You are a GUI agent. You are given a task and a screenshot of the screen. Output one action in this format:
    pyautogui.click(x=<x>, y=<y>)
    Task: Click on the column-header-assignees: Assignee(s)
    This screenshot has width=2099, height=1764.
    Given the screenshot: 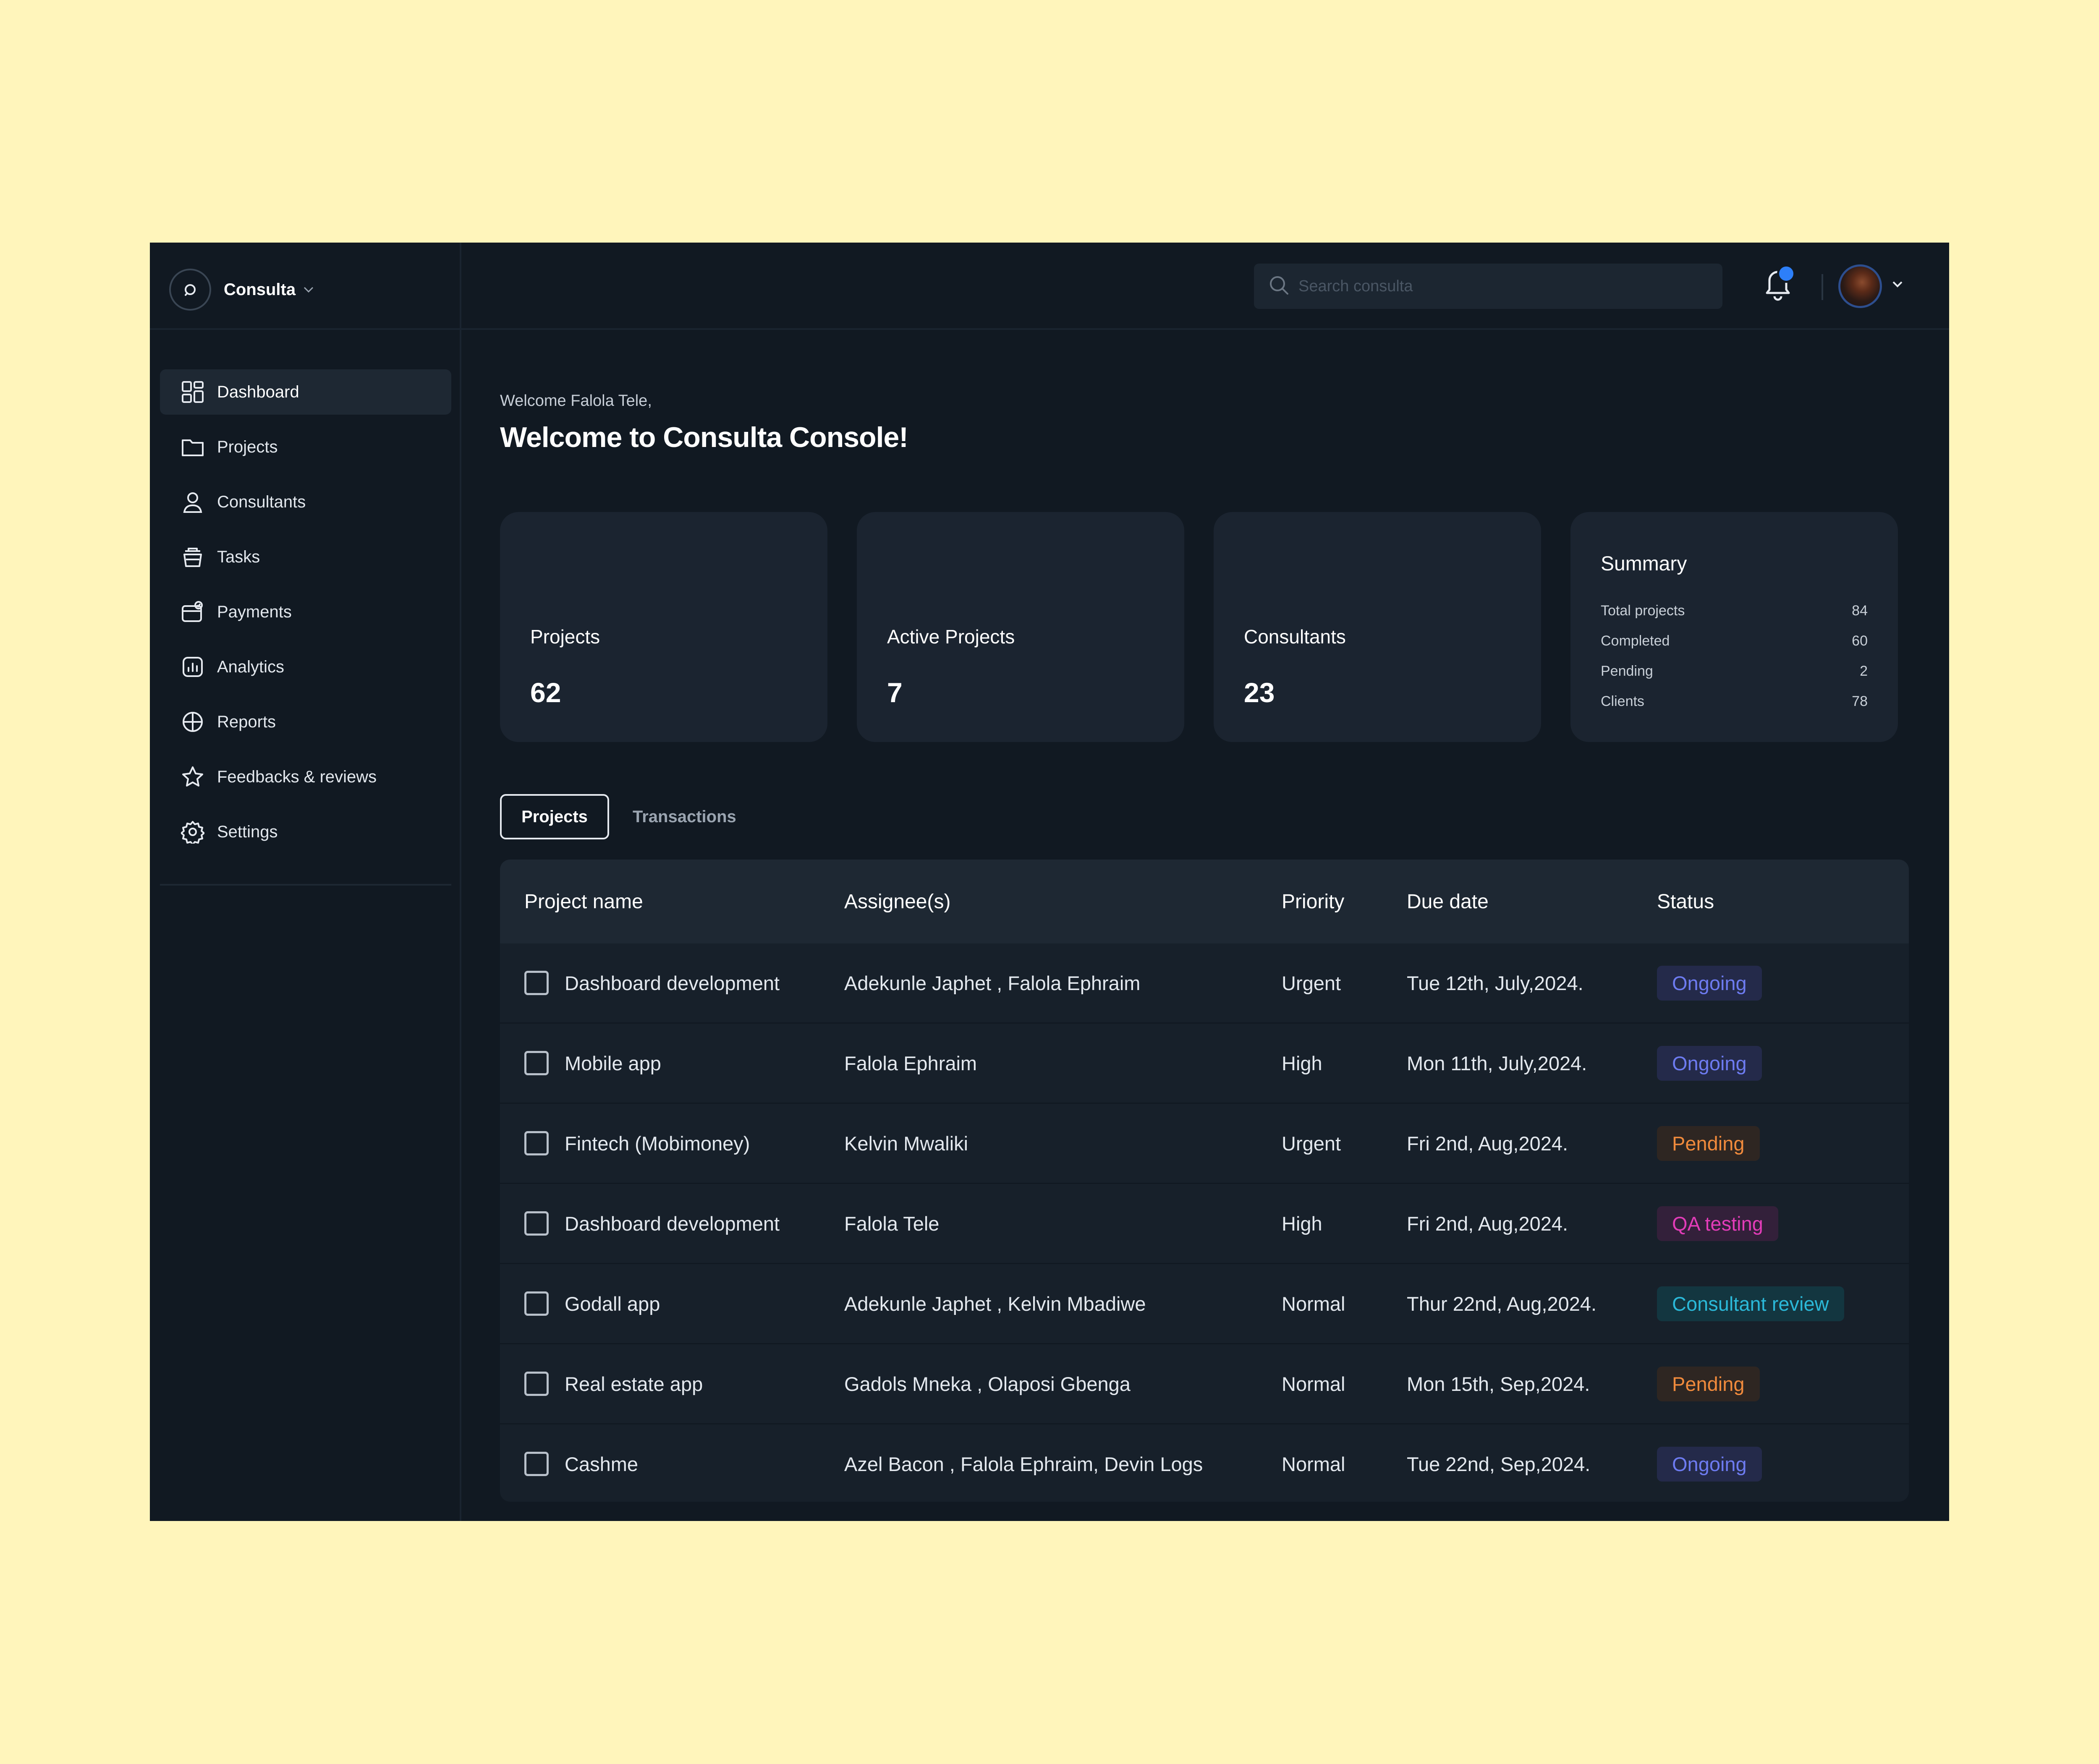 What is the action you would take?
    pyautogui.click(x=897, y=901)
    